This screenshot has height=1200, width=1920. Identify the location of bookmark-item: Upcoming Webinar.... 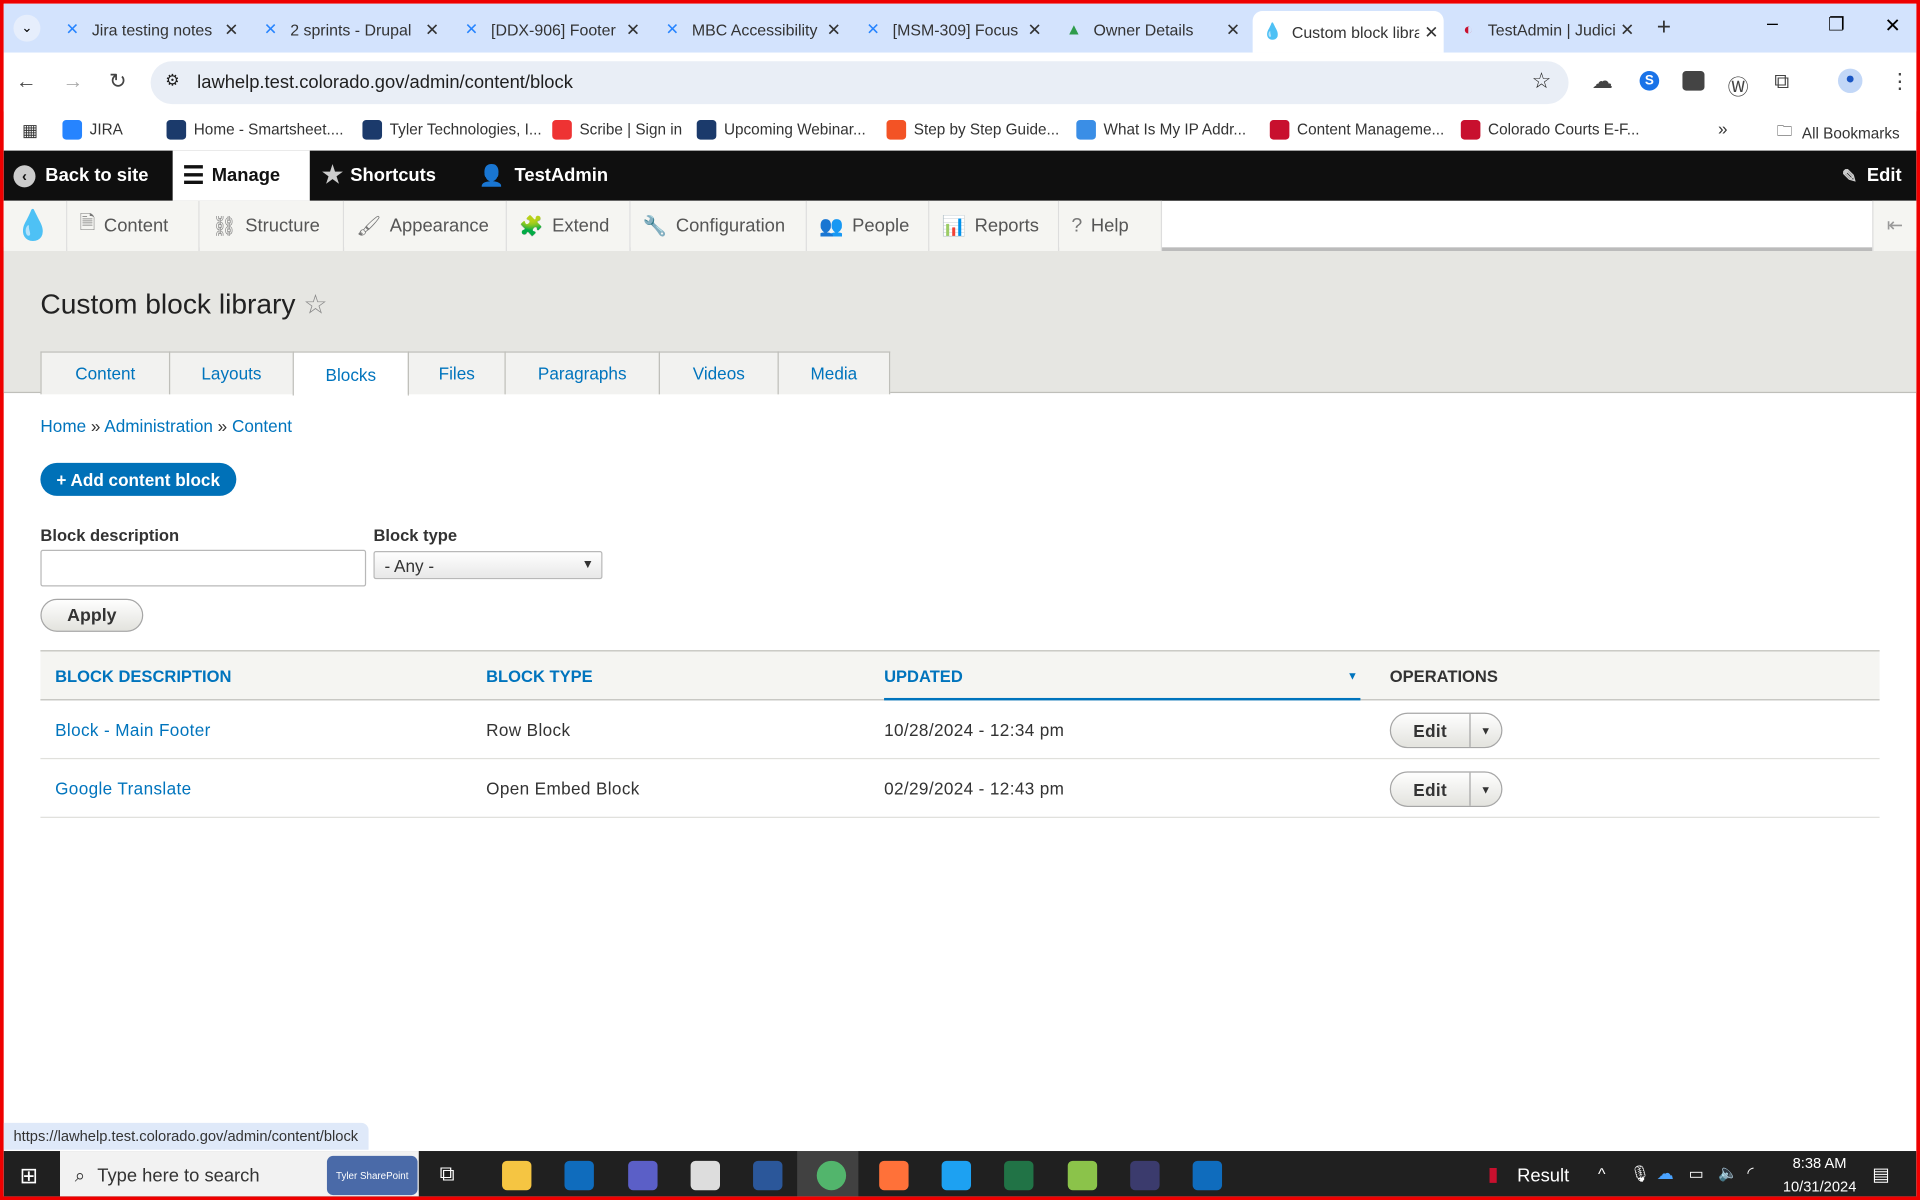
(792, 130).